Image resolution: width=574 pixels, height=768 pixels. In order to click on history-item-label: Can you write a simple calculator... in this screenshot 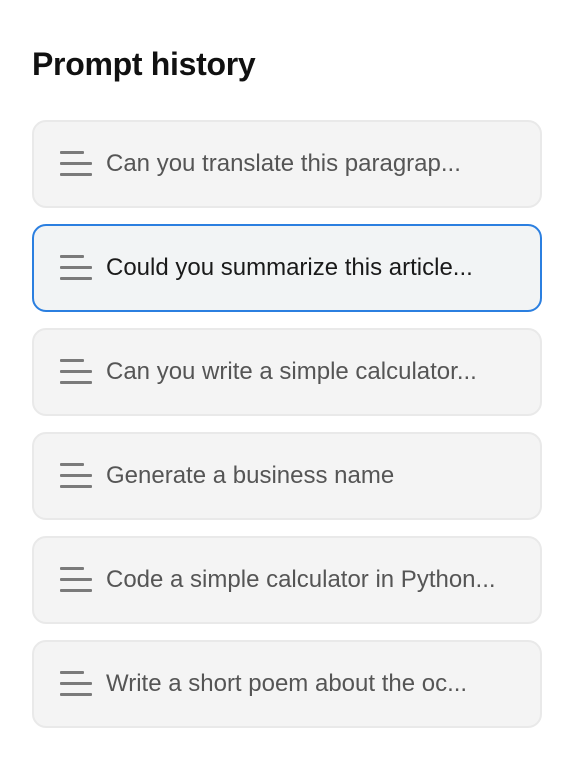, I will do `click(291, 371)`.